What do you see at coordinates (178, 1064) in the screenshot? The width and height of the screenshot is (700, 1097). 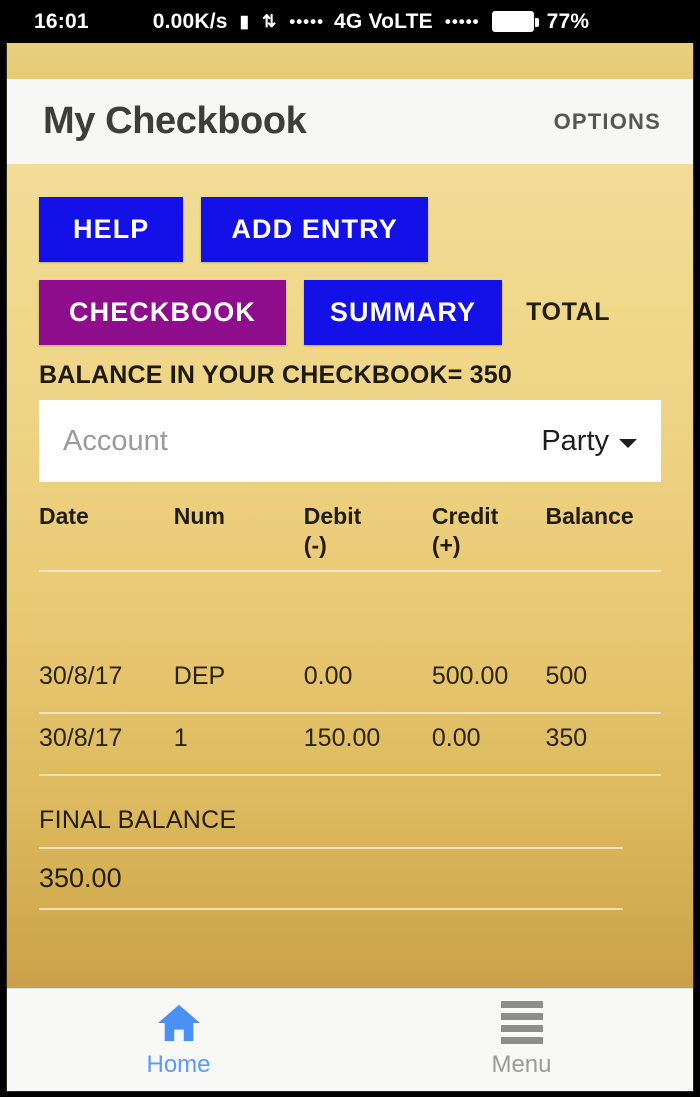 I see `nav-item-home-label: Home` at bounding box center [178, 1064].